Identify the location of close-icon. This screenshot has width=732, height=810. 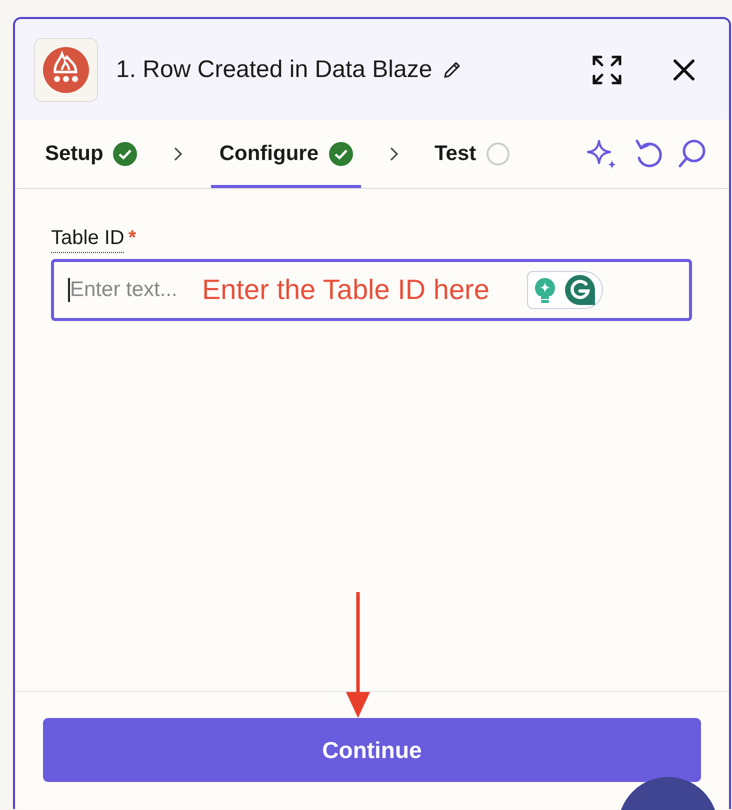
(684, 69).